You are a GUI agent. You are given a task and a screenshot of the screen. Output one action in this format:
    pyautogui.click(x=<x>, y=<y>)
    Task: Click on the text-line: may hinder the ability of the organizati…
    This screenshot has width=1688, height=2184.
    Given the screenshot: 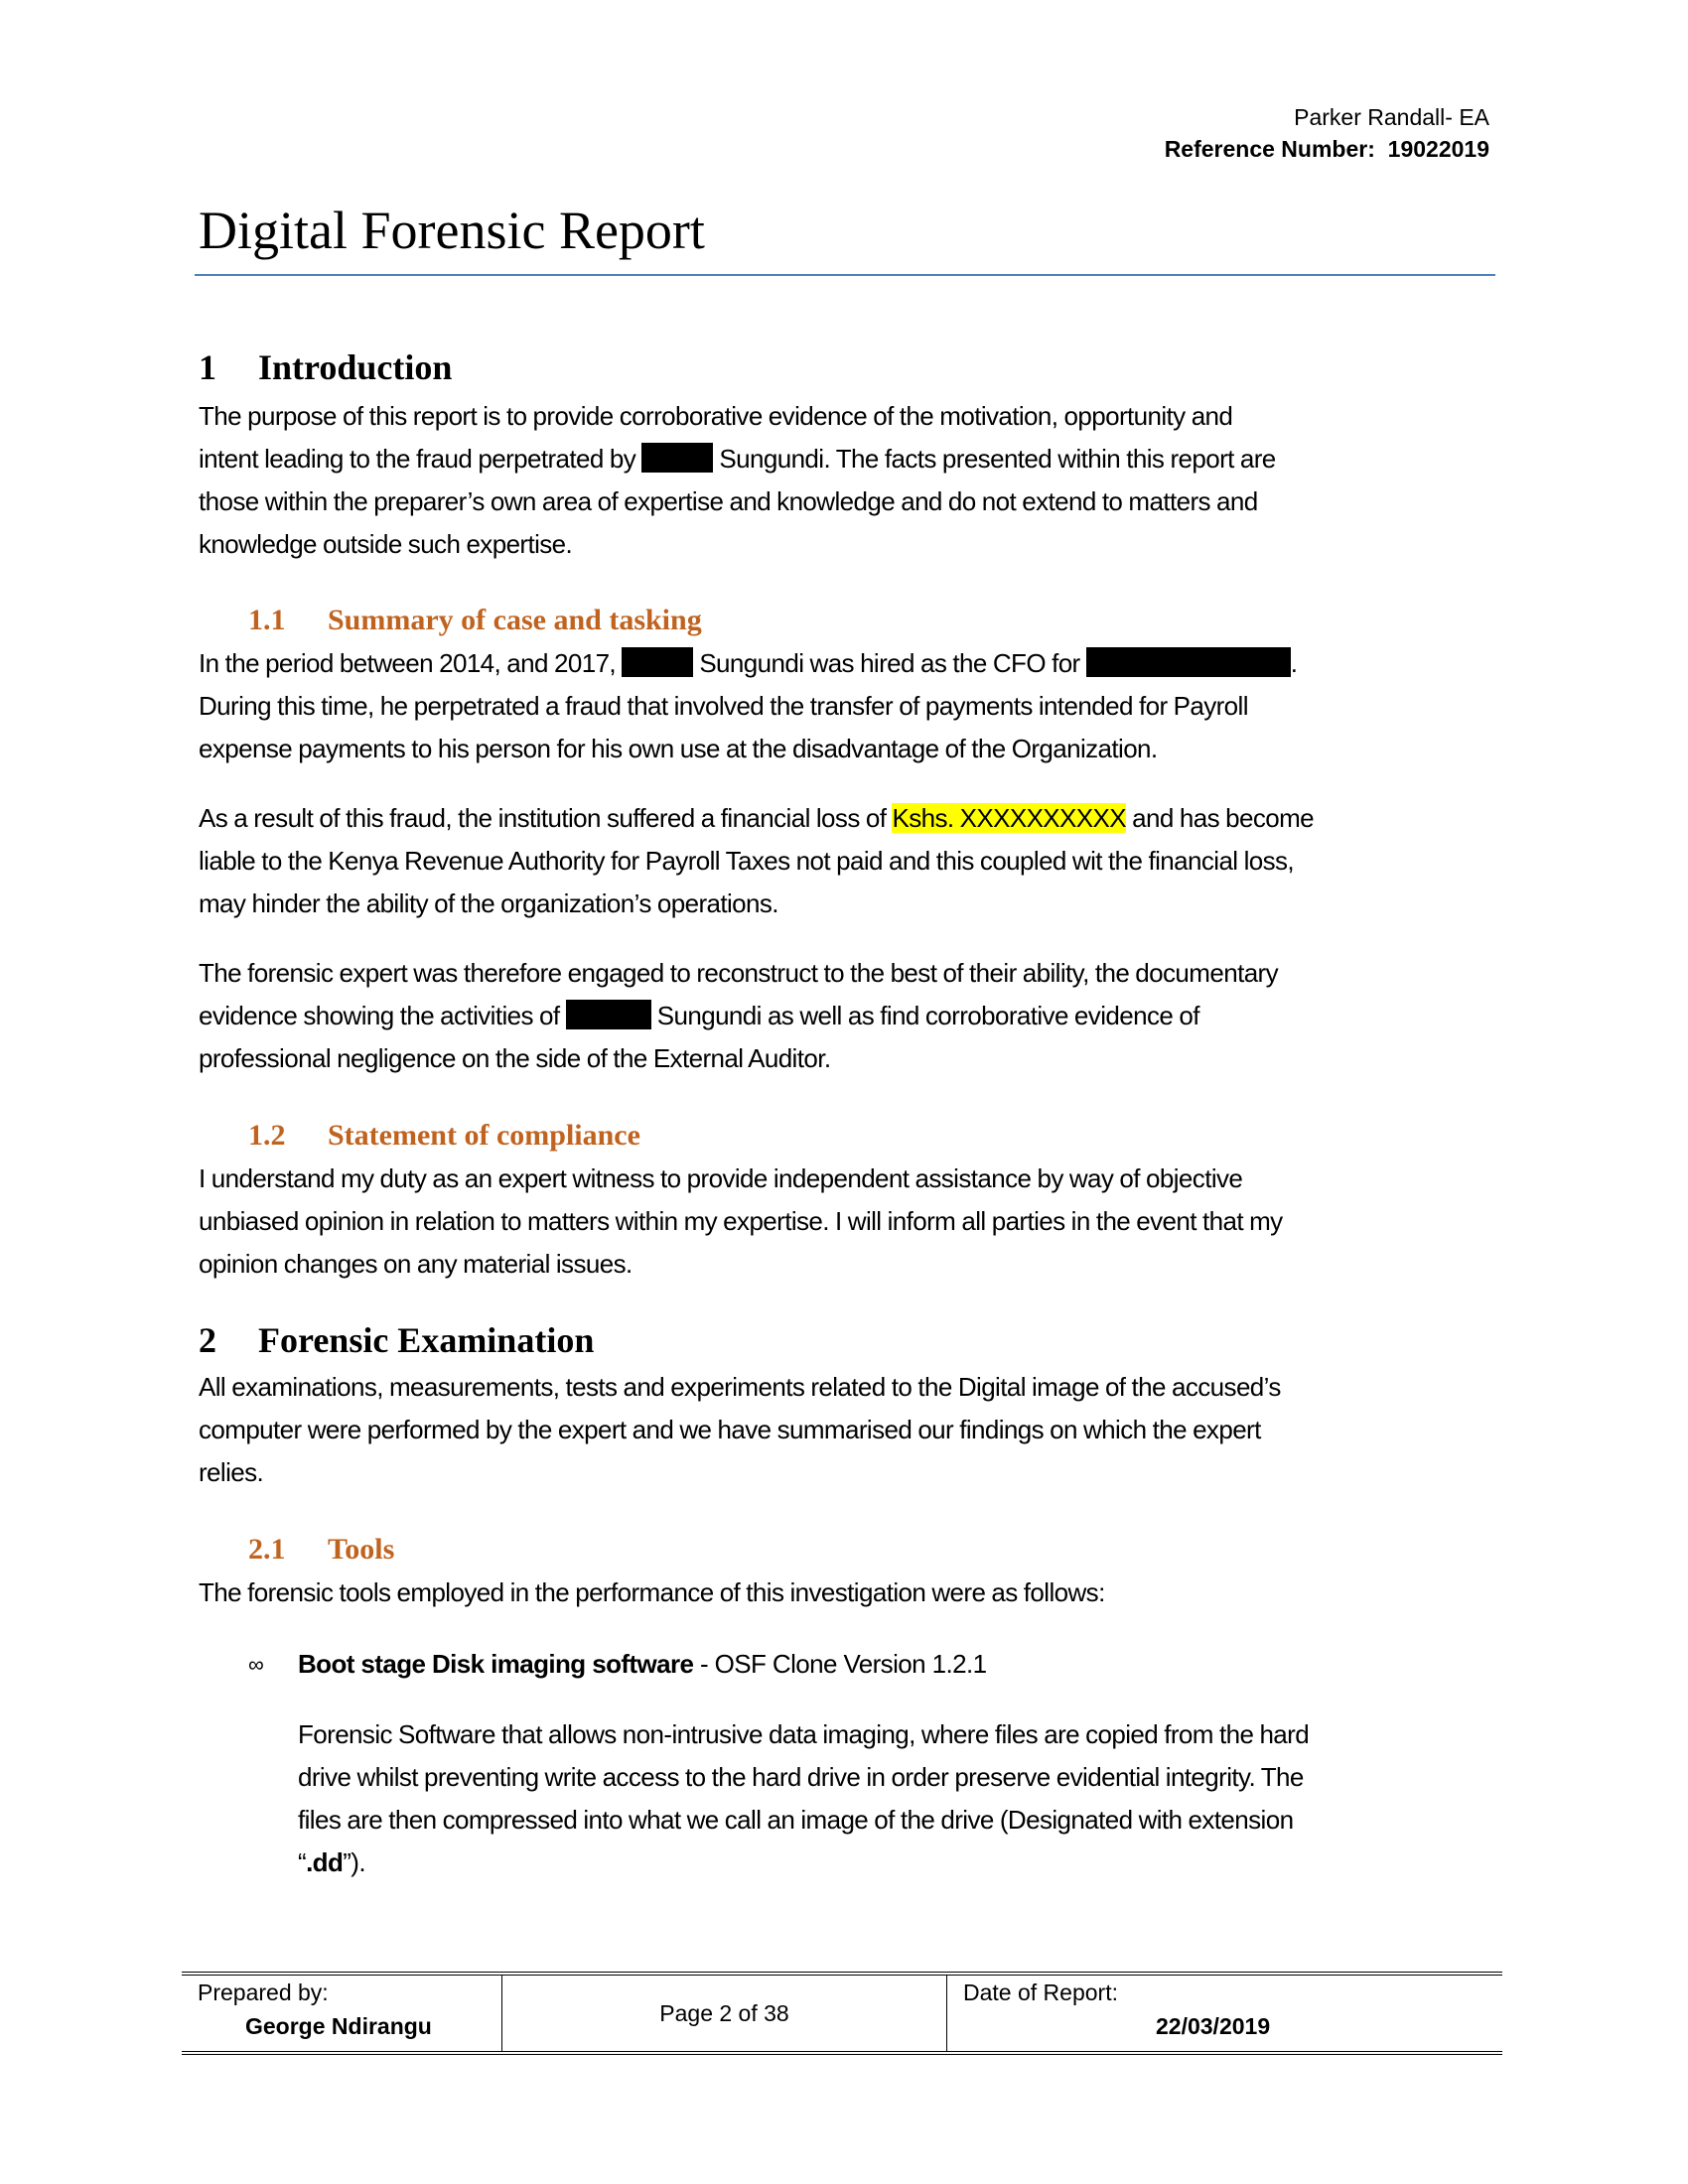 What is the action you would take?
    pyautogui.click(x=489, y=903)
    